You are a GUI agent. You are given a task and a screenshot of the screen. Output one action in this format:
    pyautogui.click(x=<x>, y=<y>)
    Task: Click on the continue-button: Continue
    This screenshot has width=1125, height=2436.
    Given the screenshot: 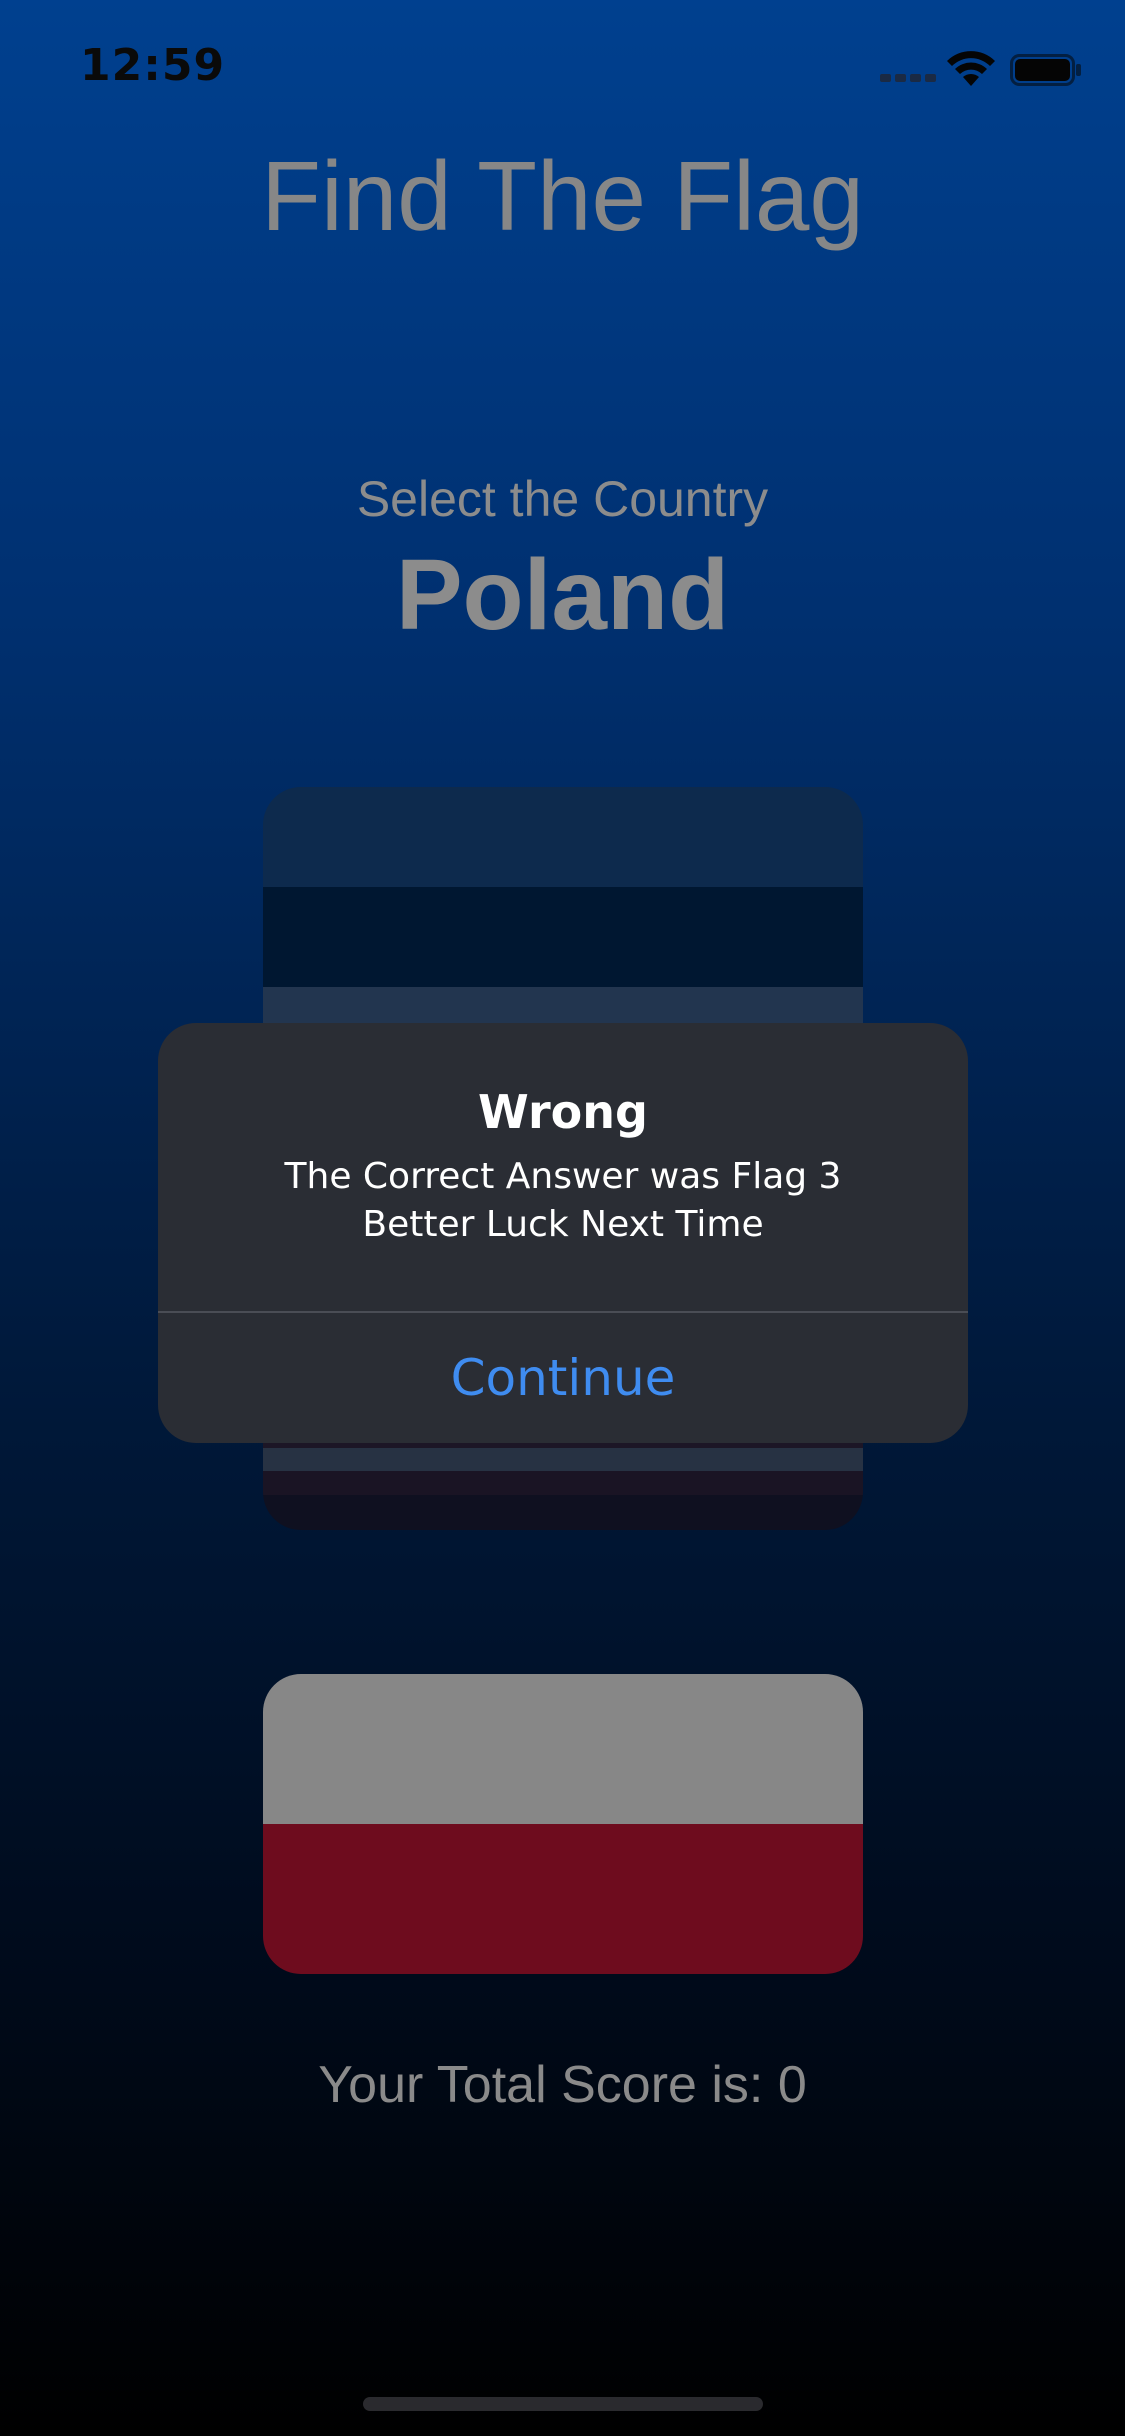 What is the action you would take?
    pyautogui.click(x=563, y=1378)
    